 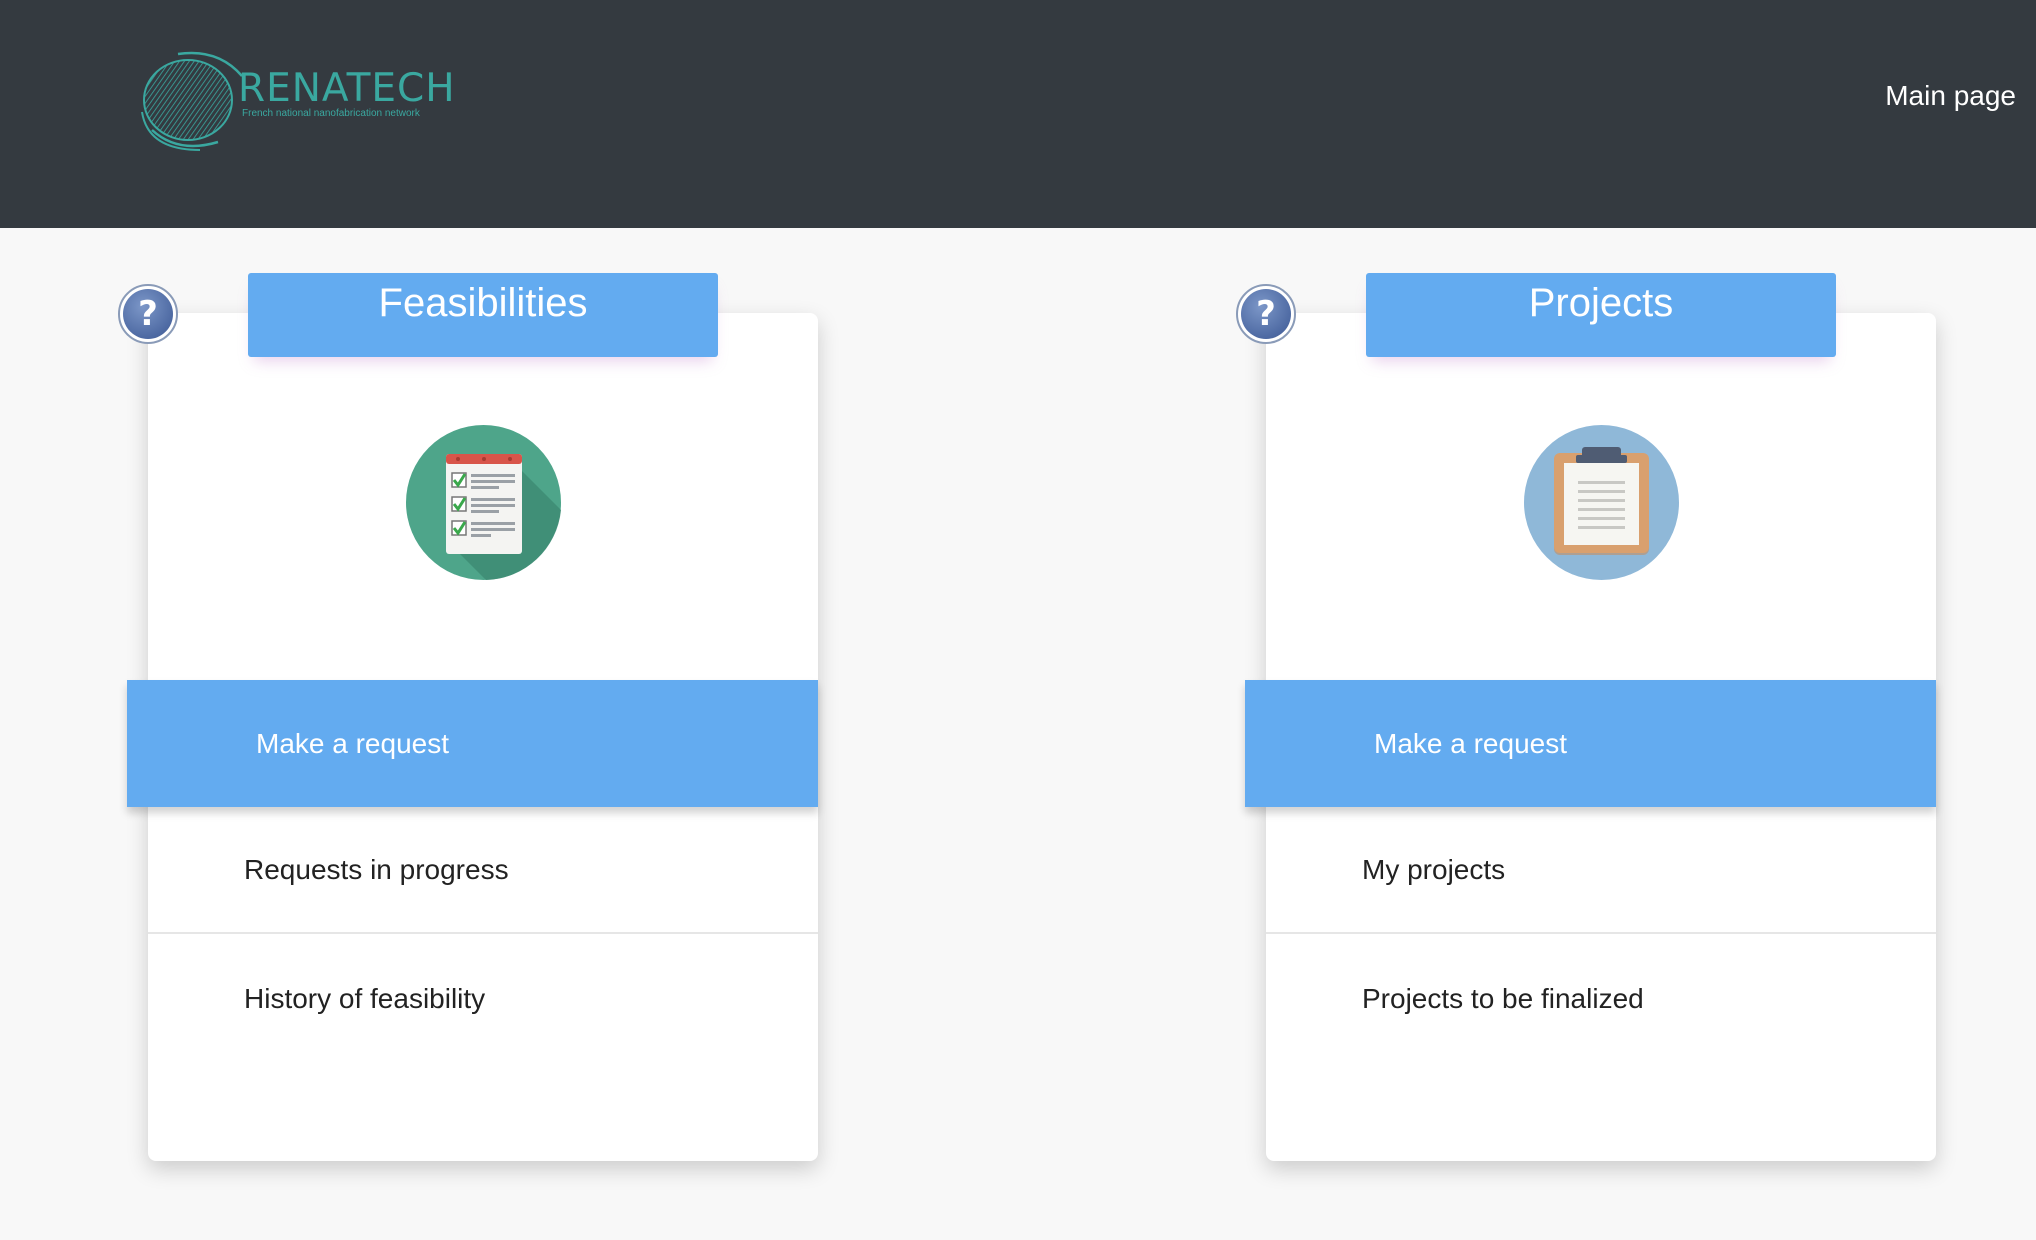 What do you see at coordinates (483, 870) in the screenshot?
I see `requests-in-progress-link: Requests in progress` at bounding box center [483, 870].